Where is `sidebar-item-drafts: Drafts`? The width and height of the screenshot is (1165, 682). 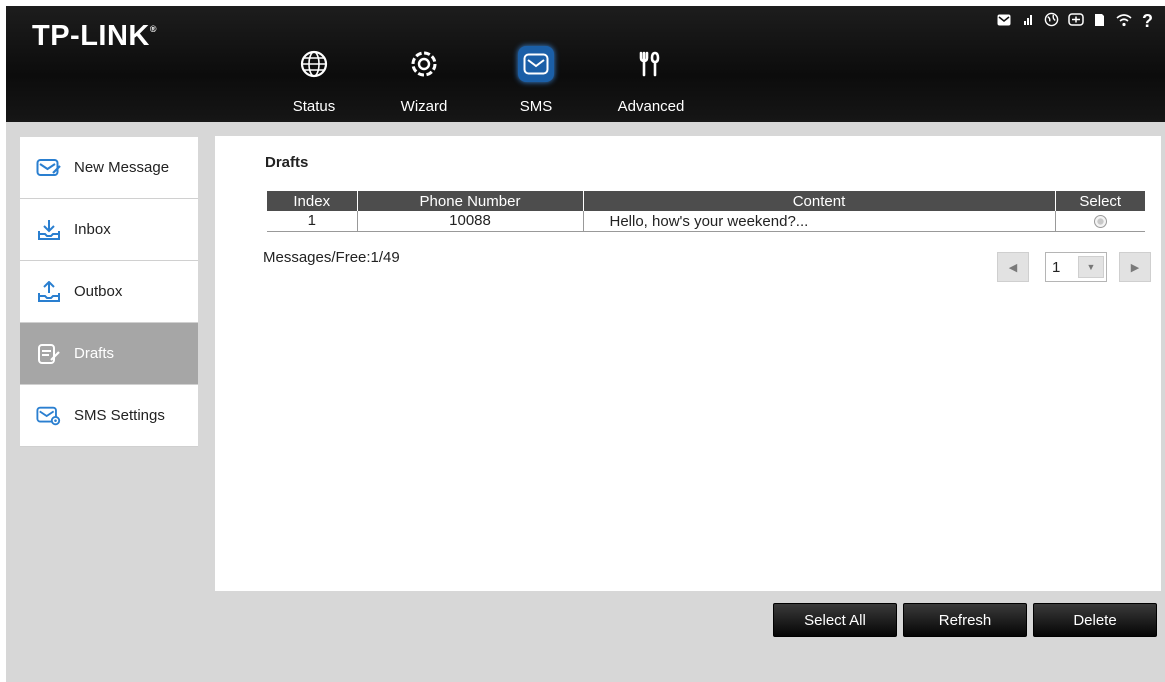 sidebar-item-drafts: Drafts is located at coordinates (109, 354).